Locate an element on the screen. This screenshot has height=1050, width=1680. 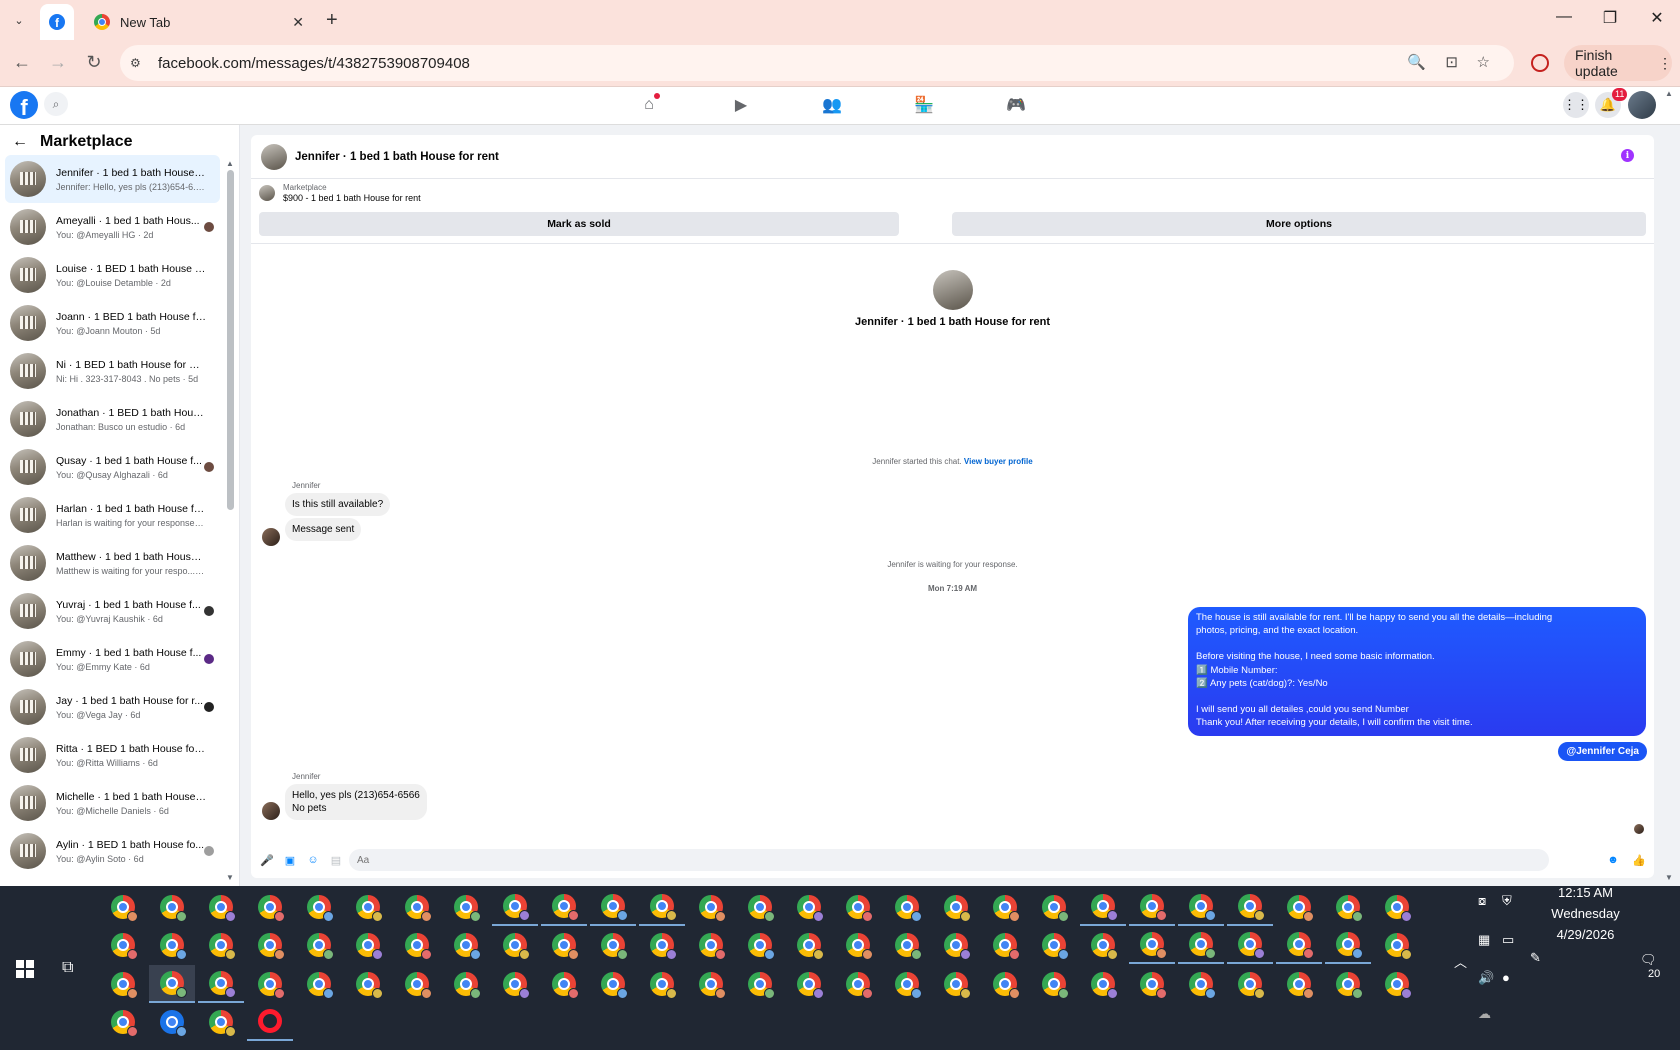
network-icon: ▦ is located at coordinates (1484, 940).